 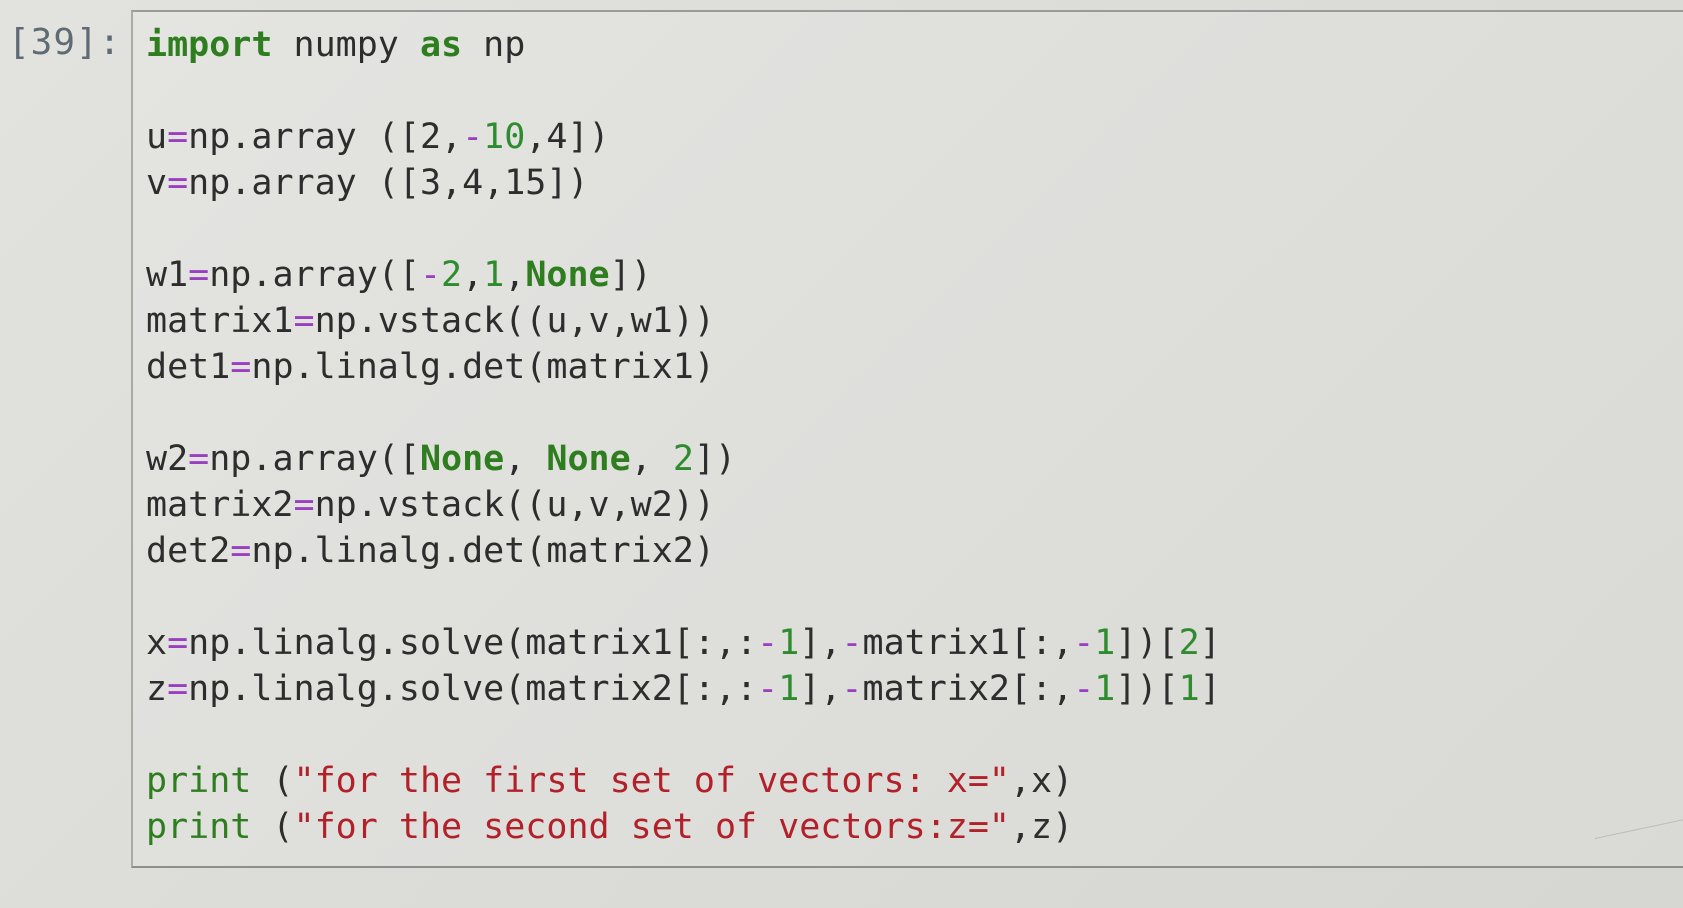 I want to click on identifier-token: np.linalg.det(matrix2), so click(x=483, y=551).